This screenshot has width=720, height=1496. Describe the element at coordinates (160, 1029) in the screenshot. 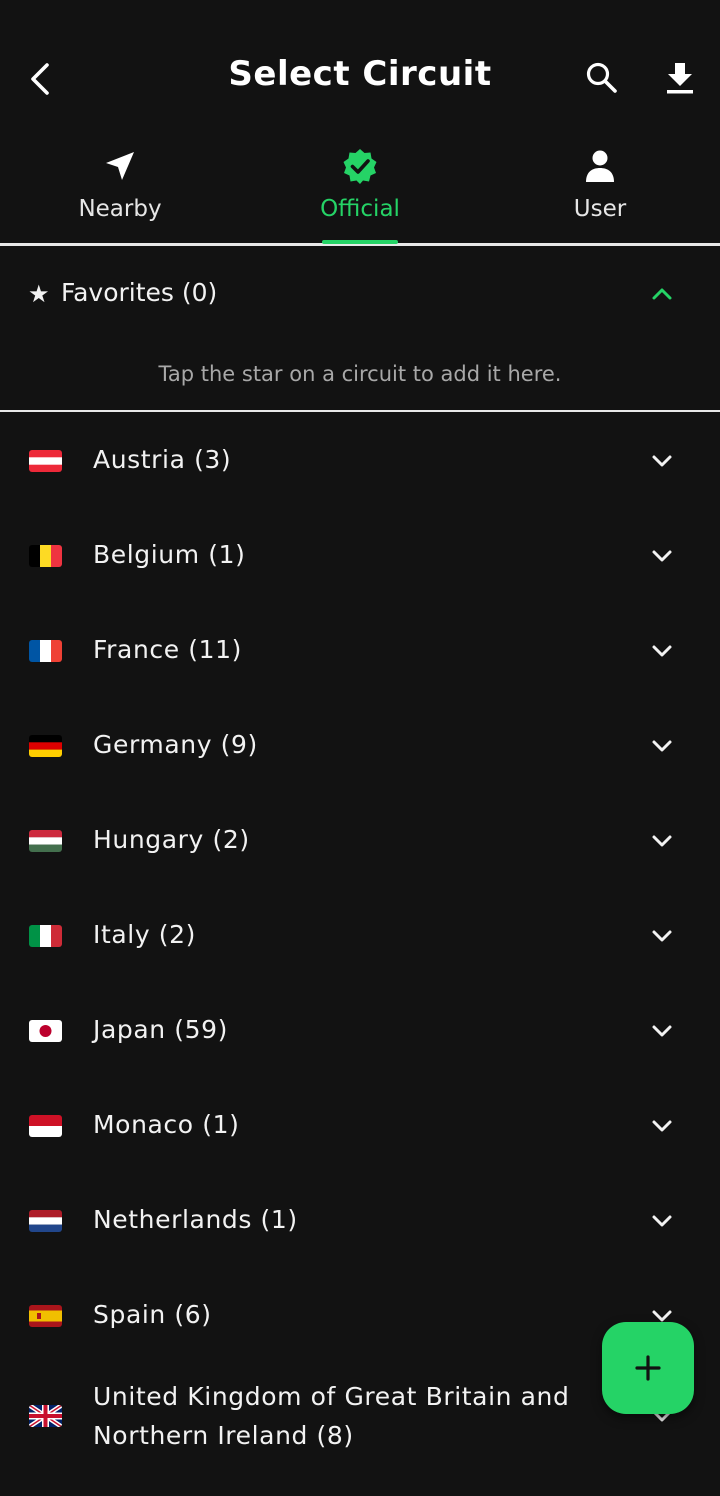

I see `country-label: Japan (59)` at that location.